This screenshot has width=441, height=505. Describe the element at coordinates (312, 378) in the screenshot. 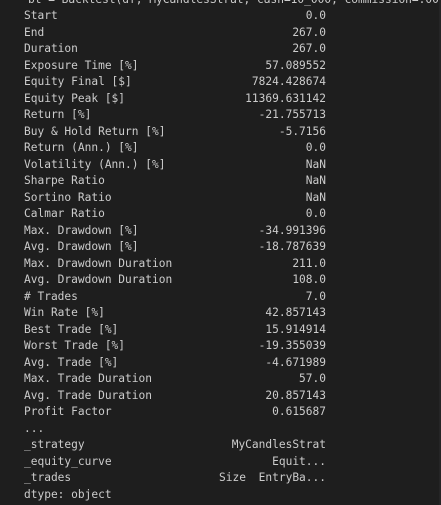

I see `stat-value: 57.0` at that location.